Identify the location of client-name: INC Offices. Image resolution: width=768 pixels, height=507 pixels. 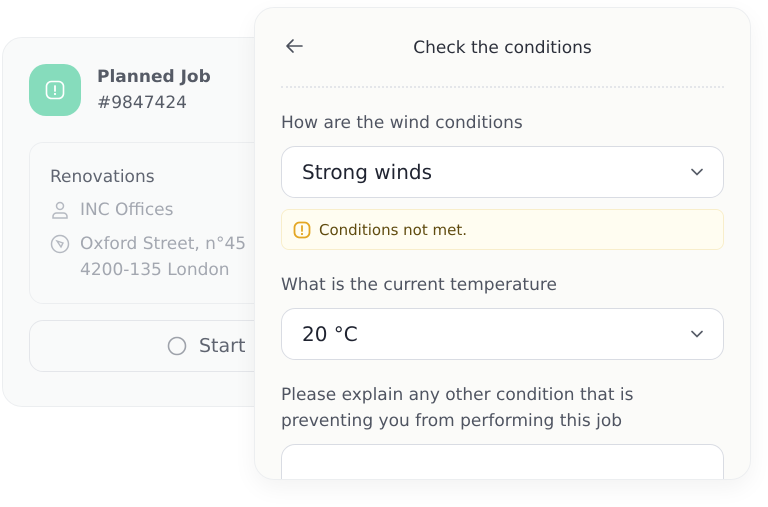
(127, 210).